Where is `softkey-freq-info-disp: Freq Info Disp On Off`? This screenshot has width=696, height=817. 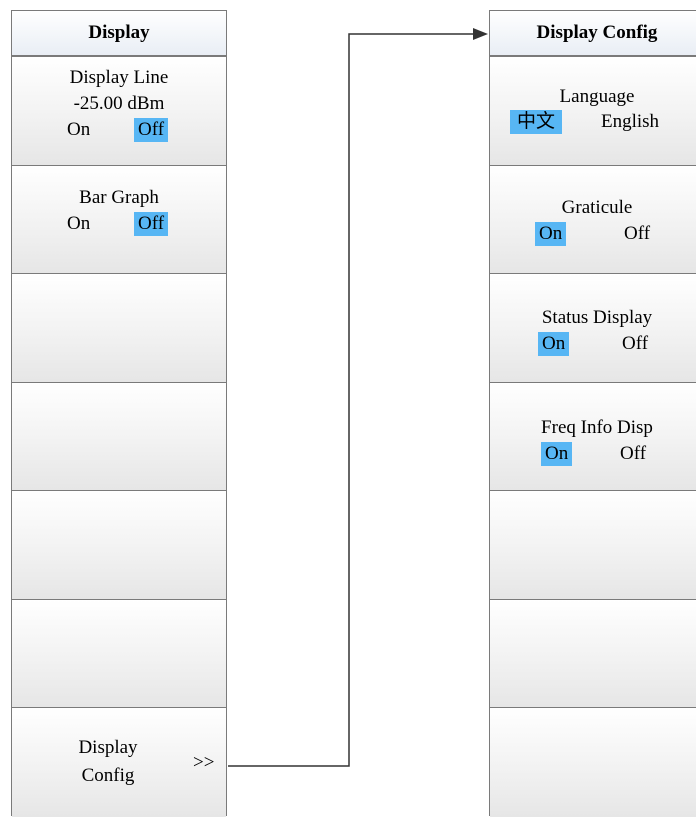
softkey-freq-info-disp: Freq Info Disp On Off is located at coordinates (593, 436).